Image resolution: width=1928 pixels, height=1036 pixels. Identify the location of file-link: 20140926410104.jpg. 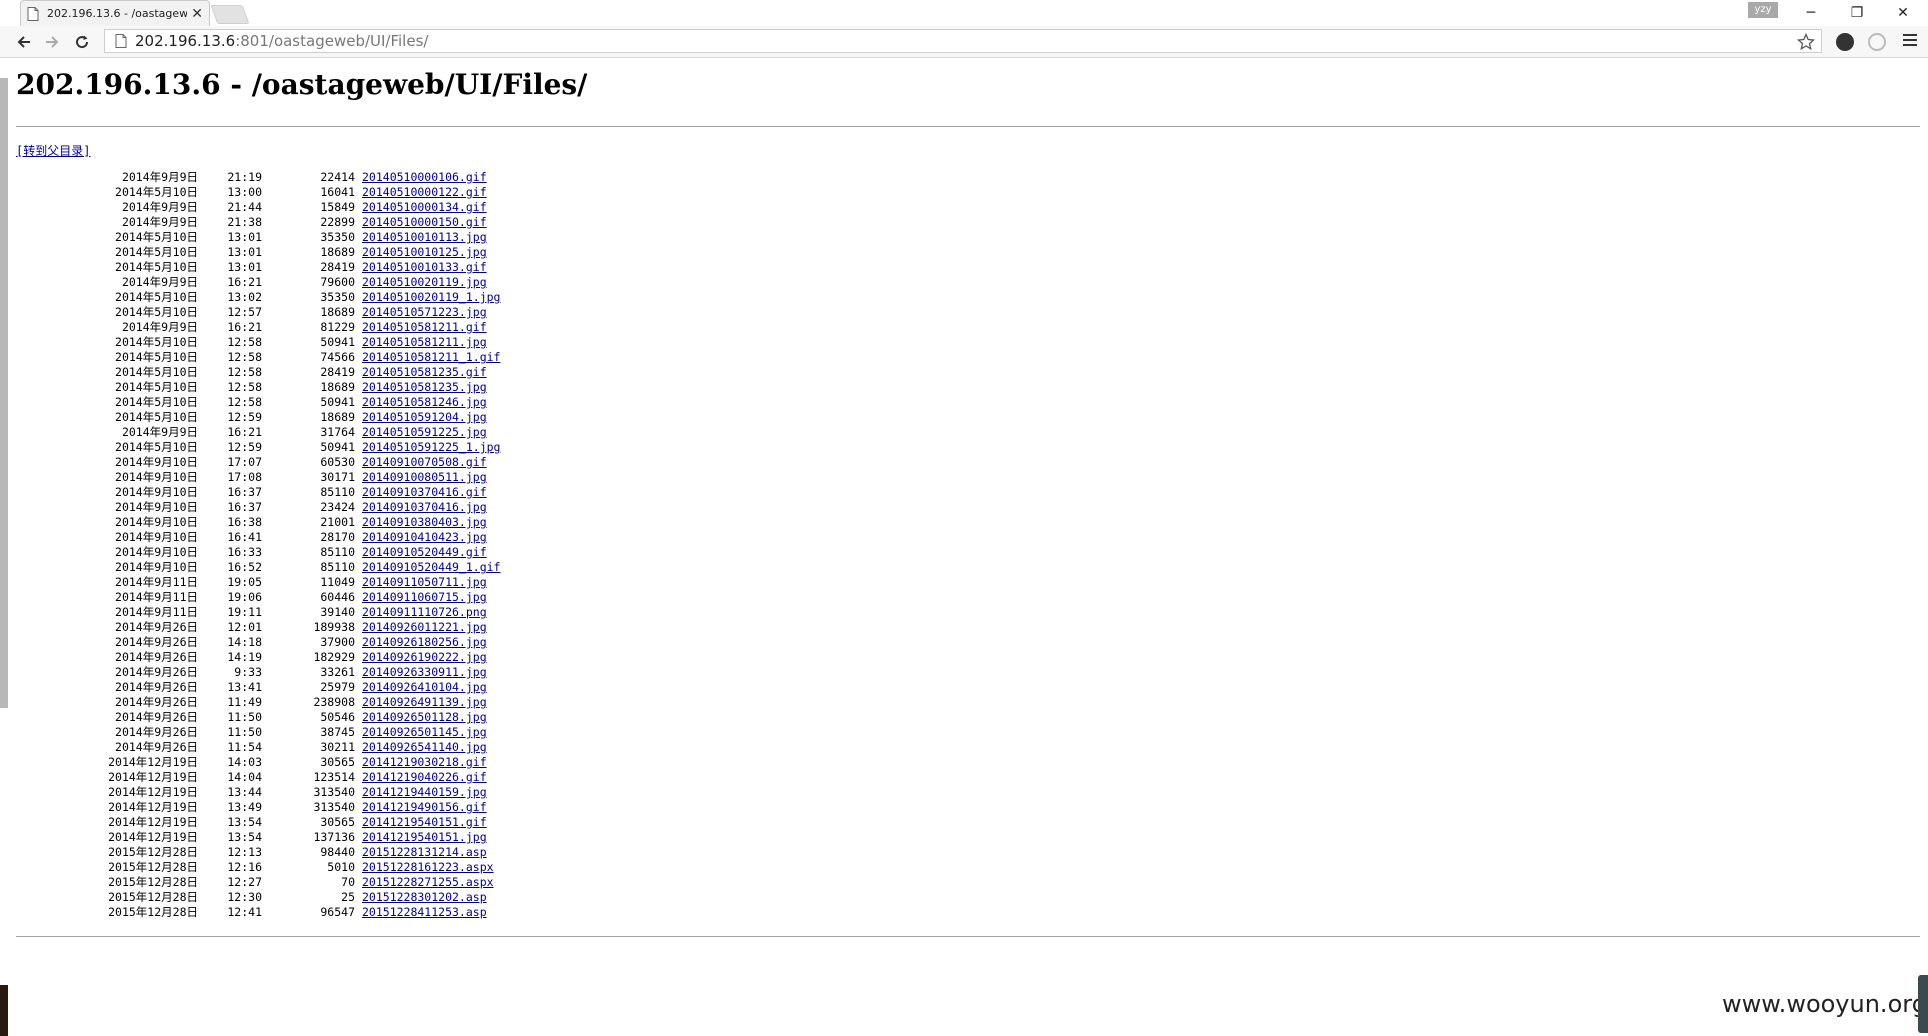
(424, 687).